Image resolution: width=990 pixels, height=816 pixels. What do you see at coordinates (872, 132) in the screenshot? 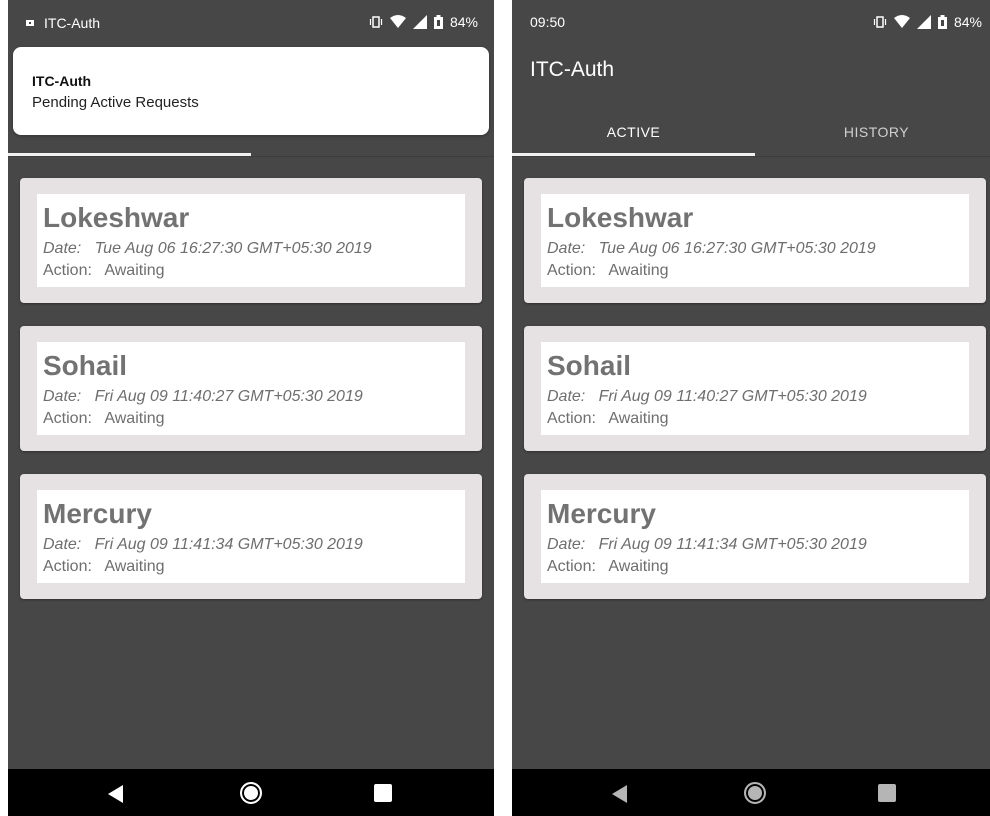
I see `tab-history: HISTORY` at bounding box center [872, 132].